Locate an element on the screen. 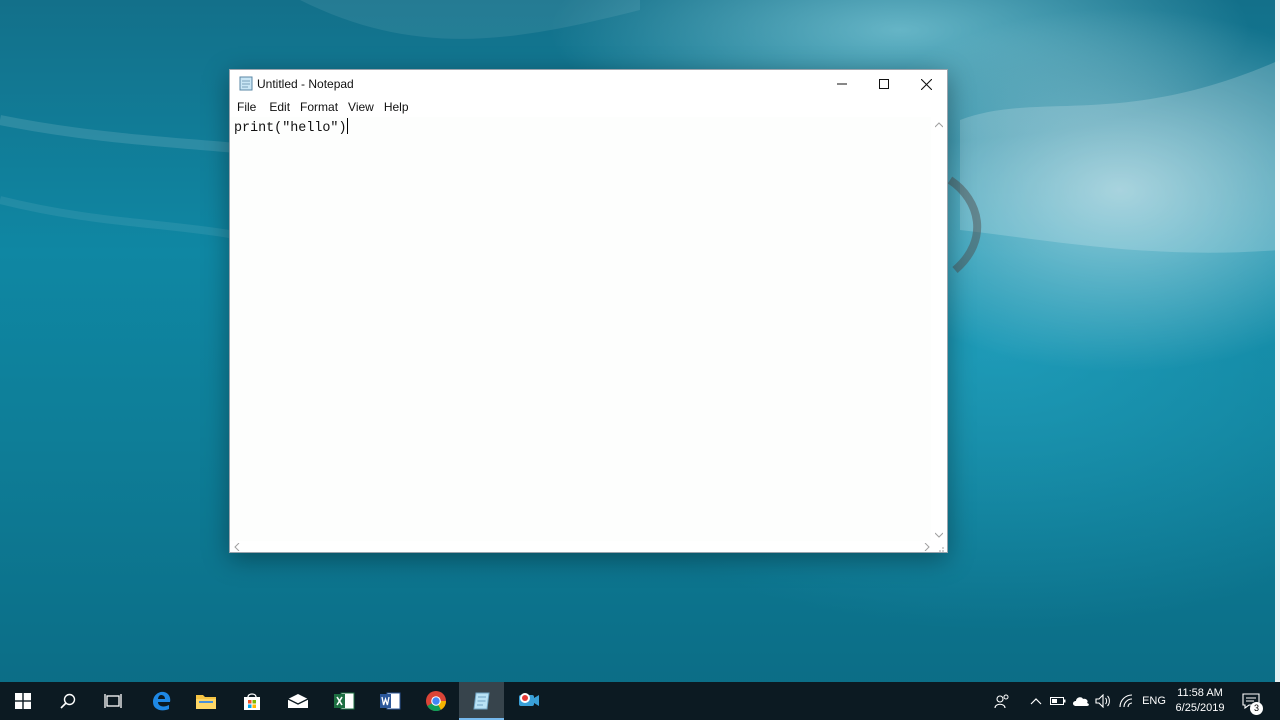 The height and width of the screenshot is (720, 1280). scroll-up-icon is located at coordinates (939, 125).